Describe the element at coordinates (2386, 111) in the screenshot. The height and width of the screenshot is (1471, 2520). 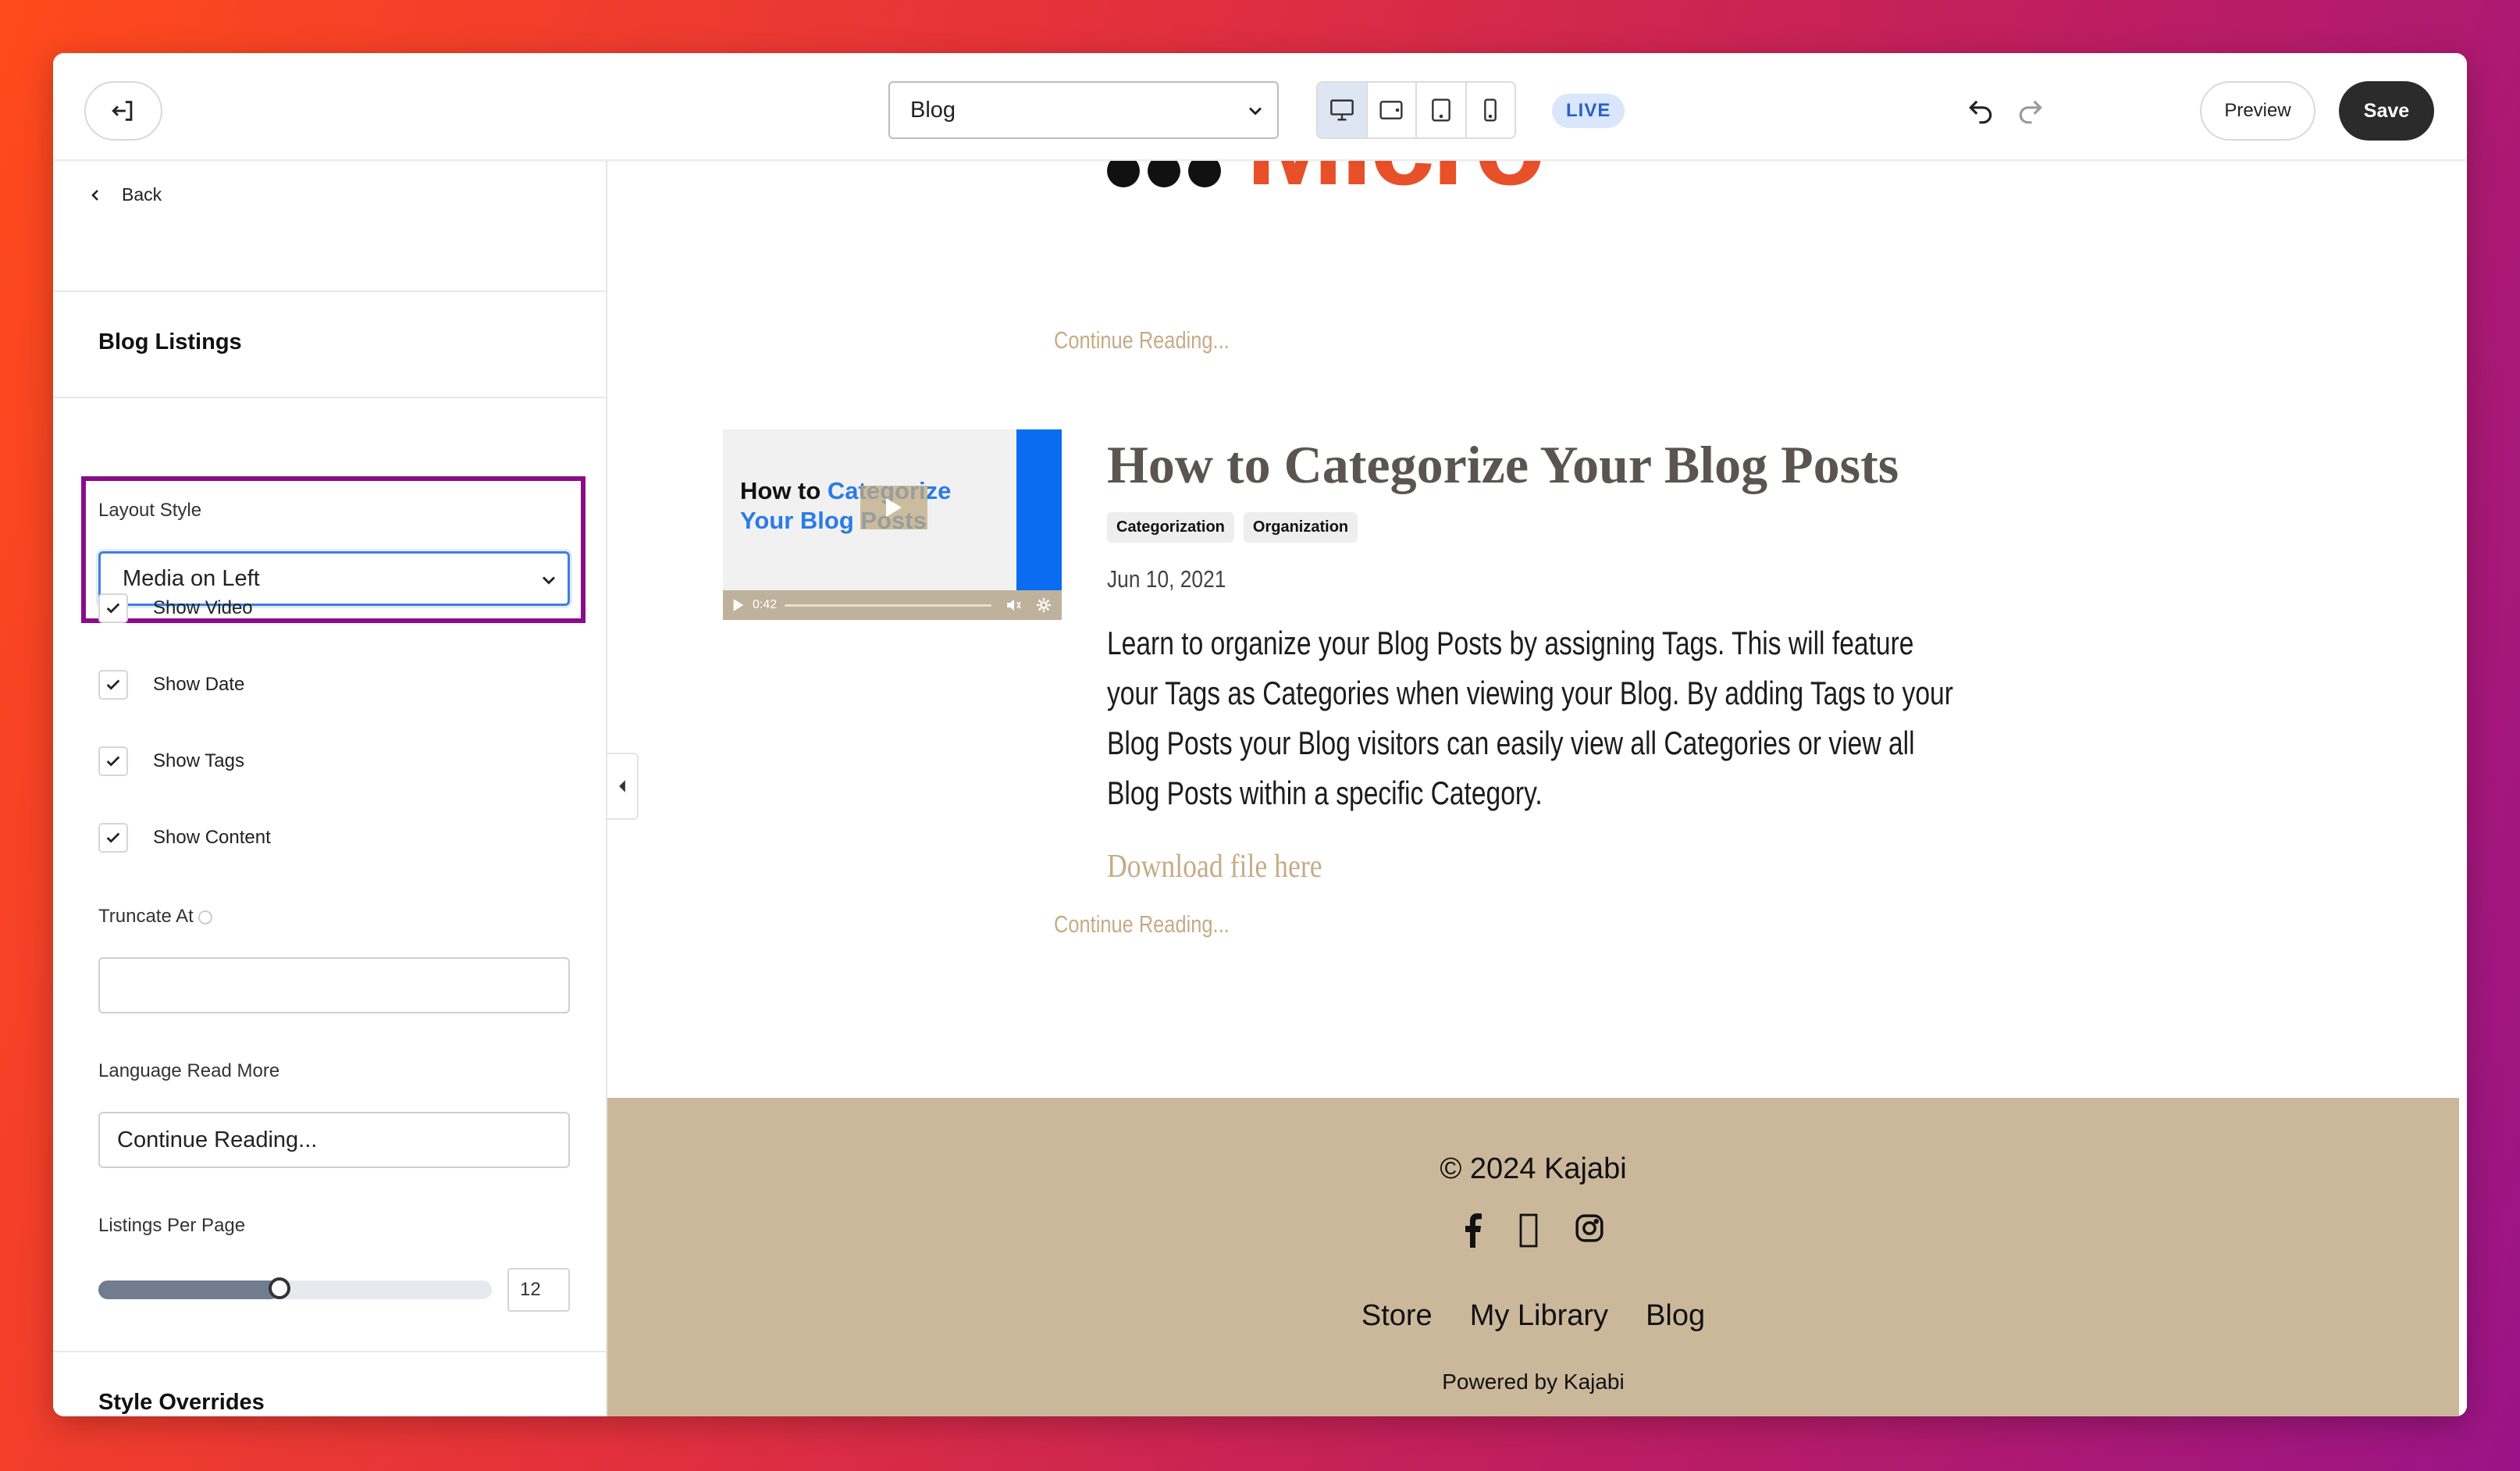
I see `save-button: Save` at that location.